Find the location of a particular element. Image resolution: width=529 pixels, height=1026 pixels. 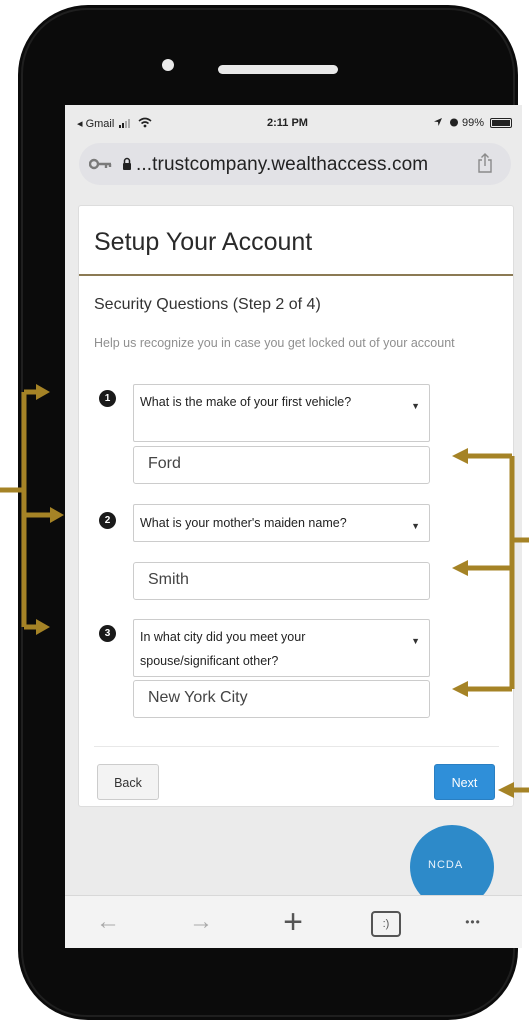

left-bracket-lines is located at coordinates (25, 509).